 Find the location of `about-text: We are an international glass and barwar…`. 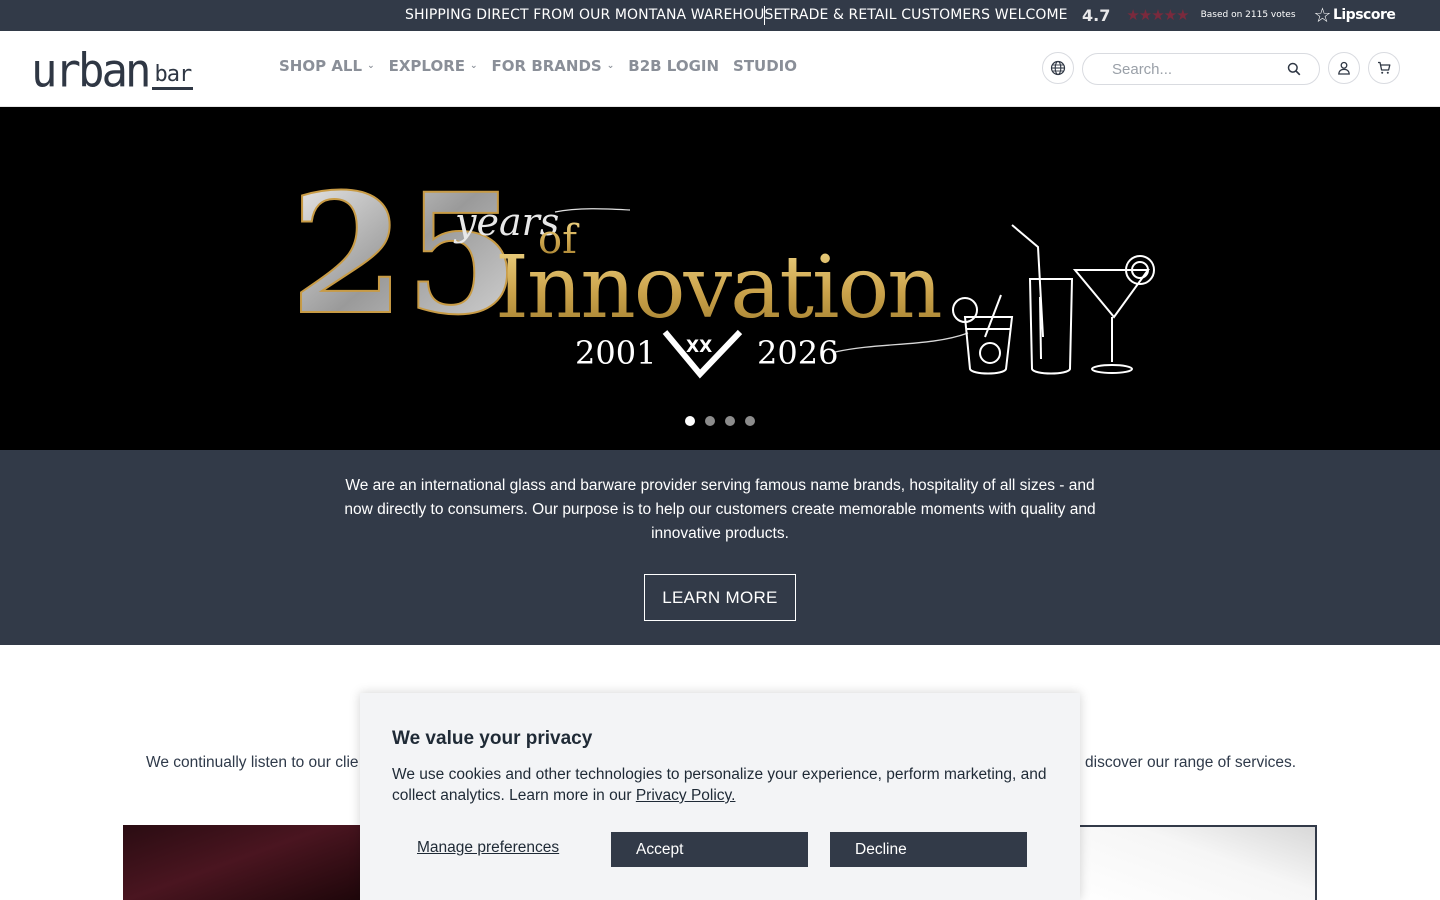

about-text: We are an international glass and barwar… is located at coordinates (720, 509).